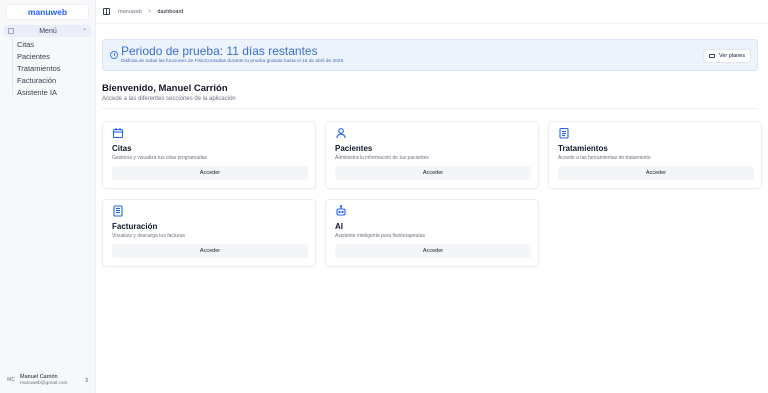  What do you see at coordinates (583, 148) in the screenshot?
I see `card-title: Tratamientos` at bounding box center [583, 148].